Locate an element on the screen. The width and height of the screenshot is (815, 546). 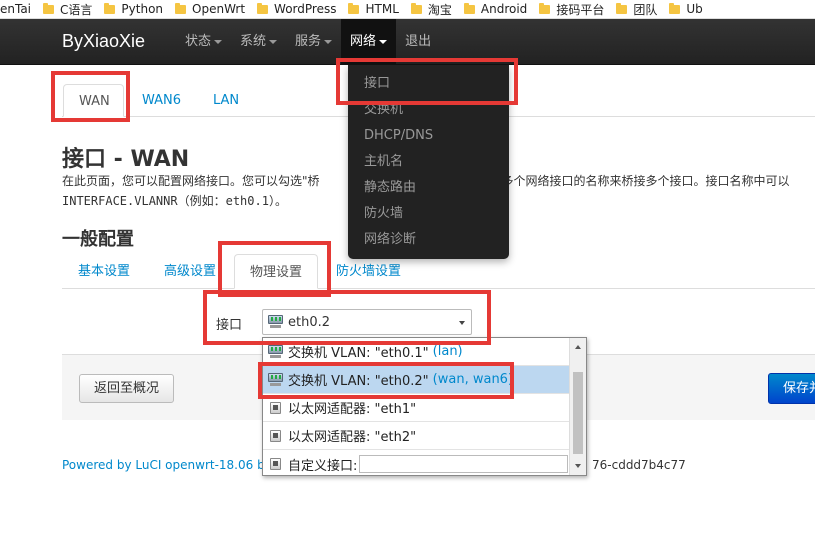
option-eth2: 以太网适配器: "eth2" is located at coordinates (416, 436).